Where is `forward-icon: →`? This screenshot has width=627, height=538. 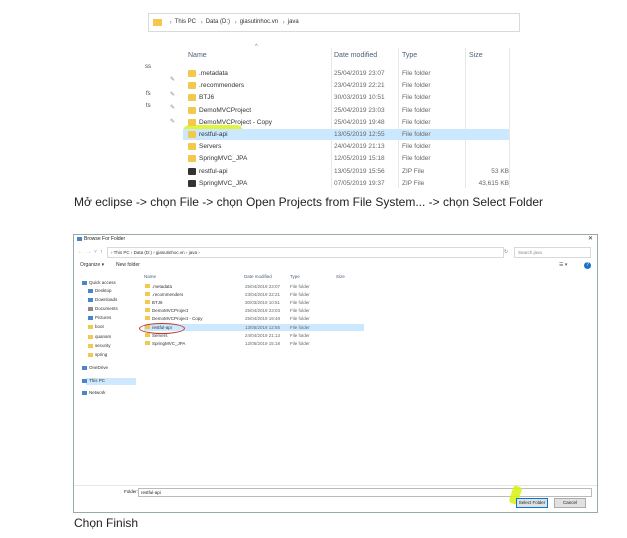 forward-icon: → is located at coordinates (88, 252).